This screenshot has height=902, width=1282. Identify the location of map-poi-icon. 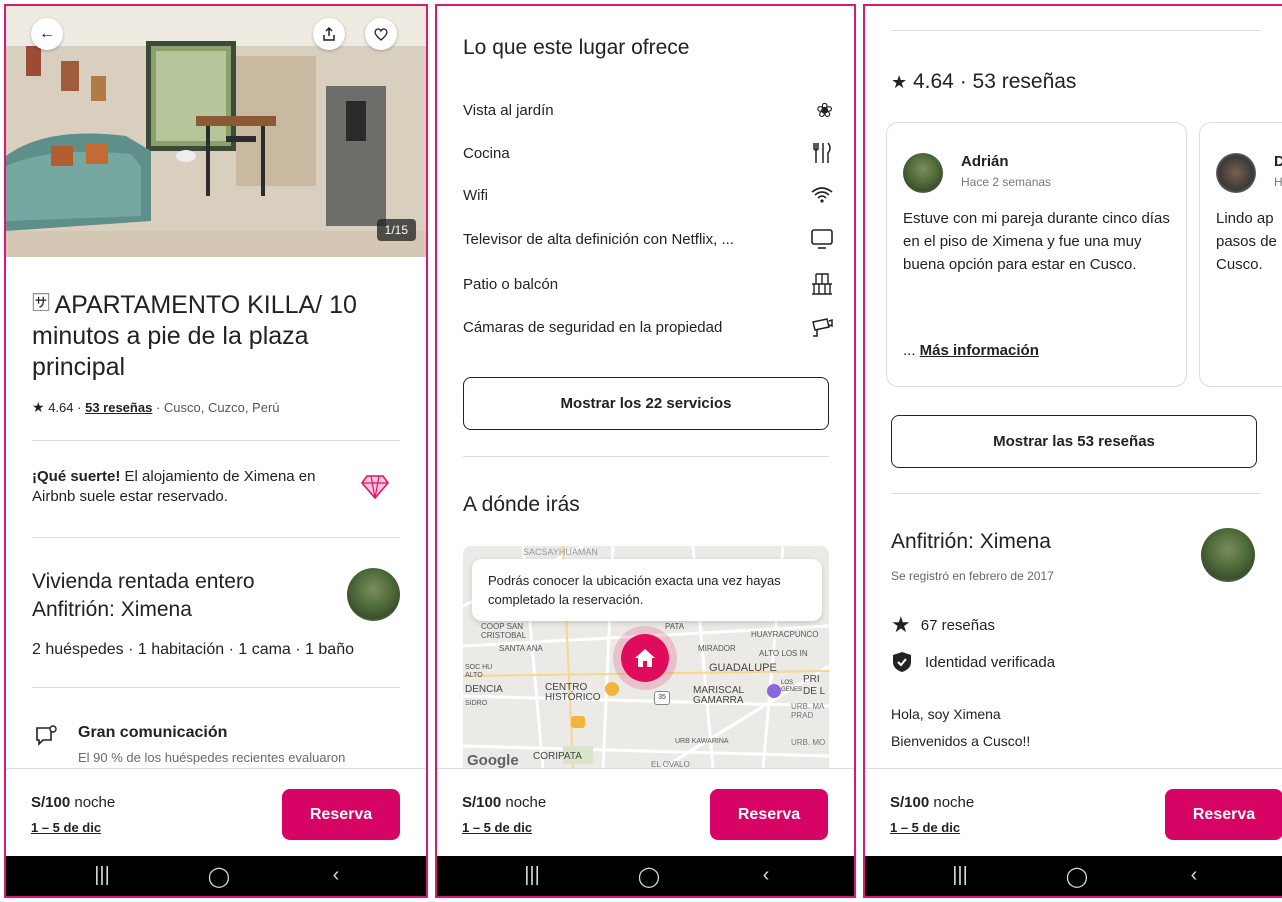
(774, 691).